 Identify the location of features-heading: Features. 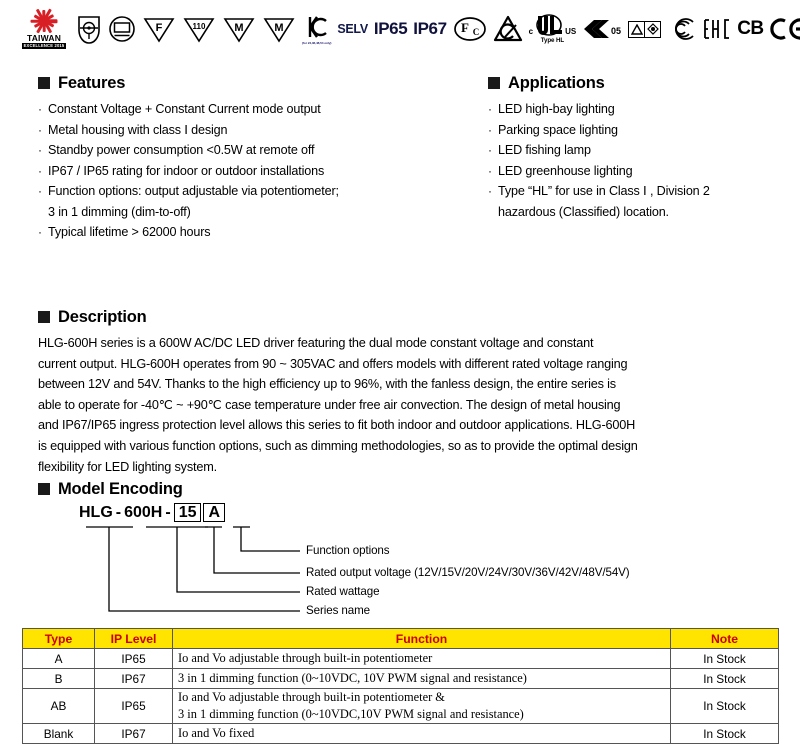
(258, 83).